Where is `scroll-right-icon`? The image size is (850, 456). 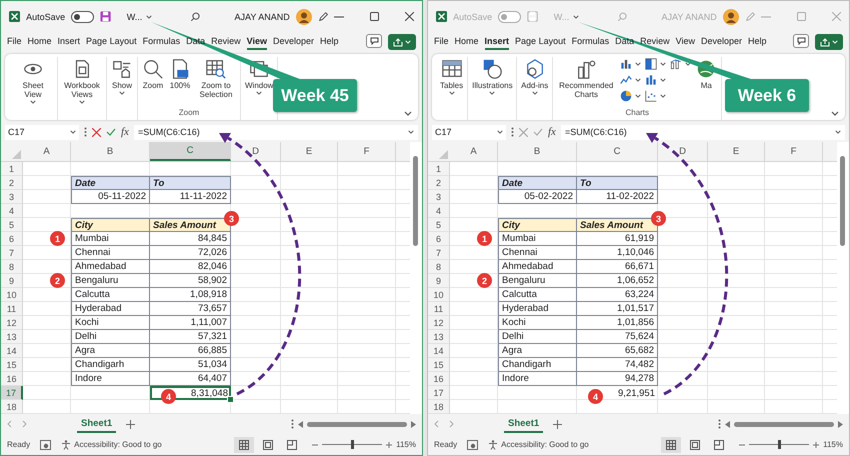
scroll-right-icon is located at coordinates (413, 424).